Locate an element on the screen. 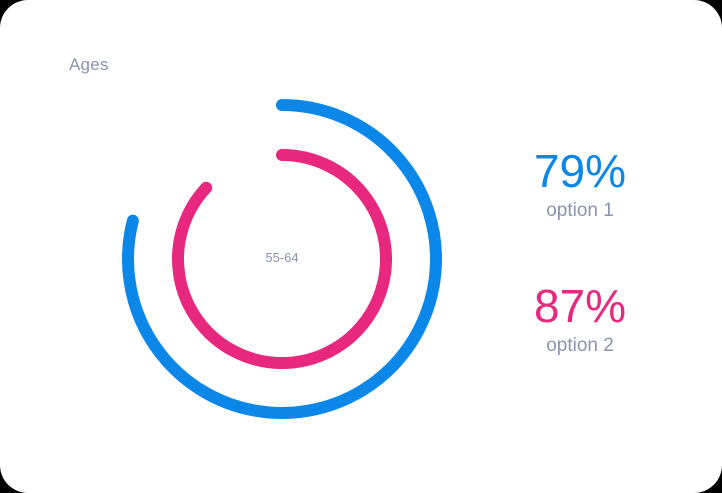  center-label: 55-64 is located at coordinates (281, 257).